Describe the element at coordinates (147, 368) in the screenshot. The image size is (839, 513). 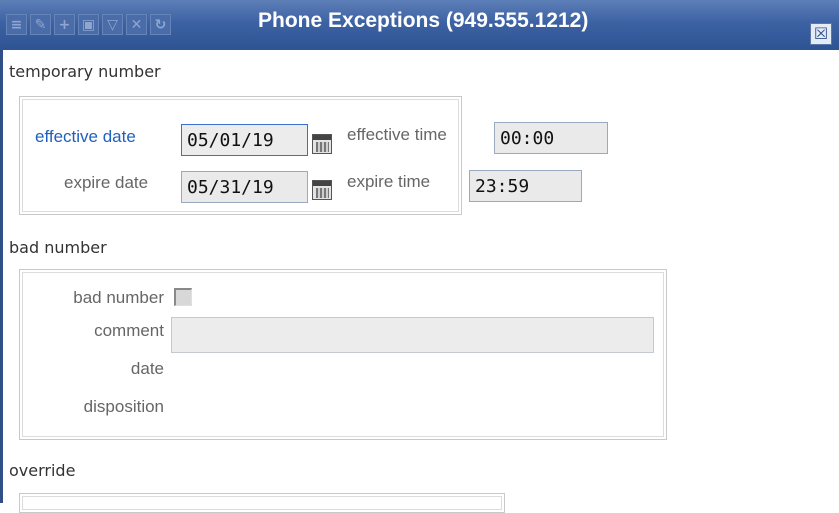
I see `date-label: date` at that location.